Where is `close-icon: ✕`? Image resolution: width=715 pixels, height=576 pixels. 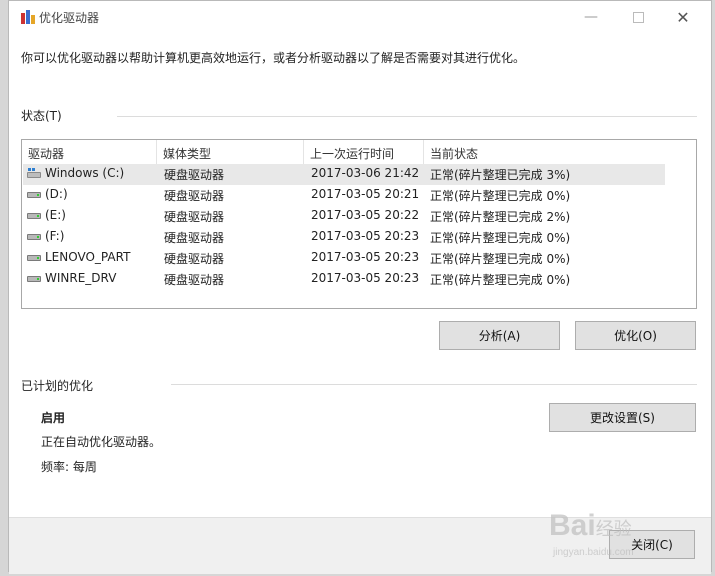
close-icon: ✕ is located at coordinates (683, 17).